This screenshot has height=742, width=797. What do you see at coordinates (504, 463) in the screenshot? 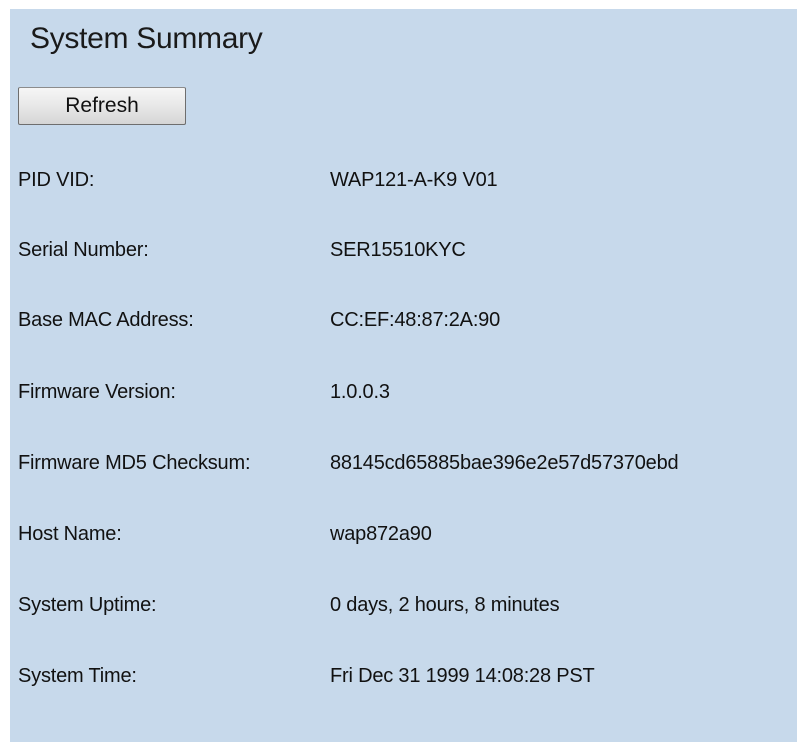
I see `firmware-md5-checksum-value: 88145cd65885bae396e2e57d57370ebd` at bounding box center [504, 463].